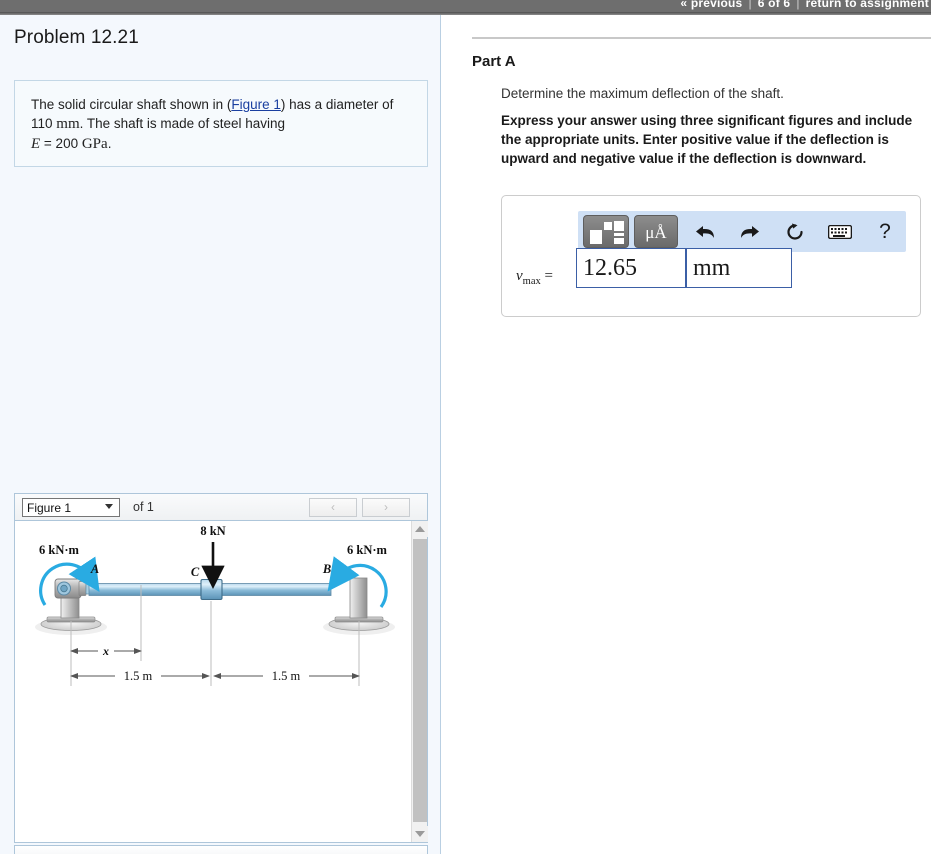 This screenshot has width=931, height=854. I want to click on figure-next-button: ›, so click(386, 507).